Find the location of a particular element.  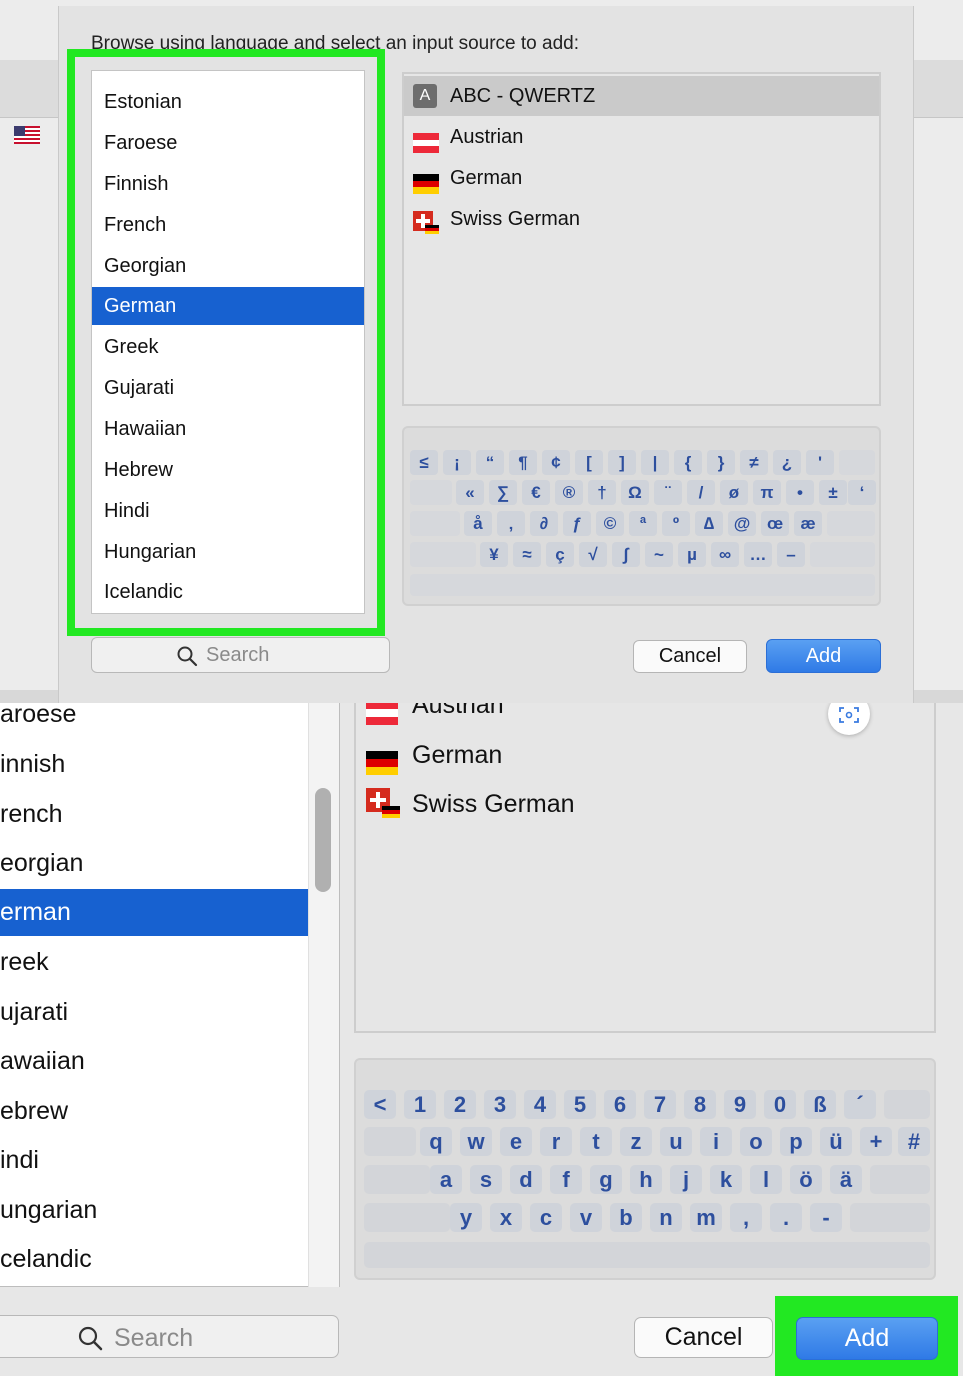

highlight-box is located at coordinates (226, 342).